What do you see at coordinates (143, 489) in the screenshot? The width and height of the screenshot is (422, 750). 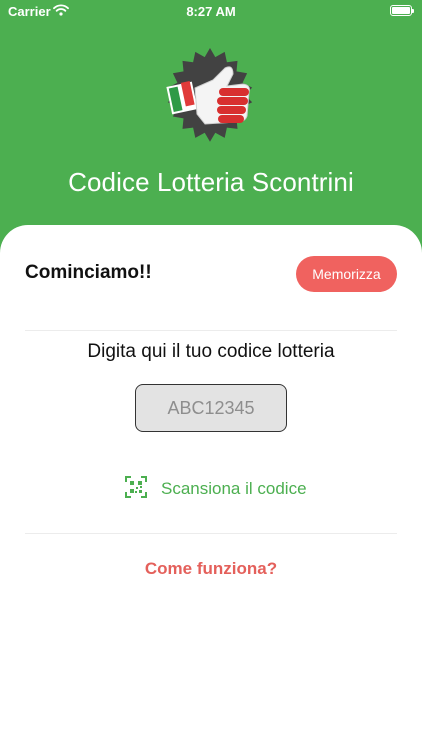 I see `qr-scan-icon` at bounding box center [143, 489].